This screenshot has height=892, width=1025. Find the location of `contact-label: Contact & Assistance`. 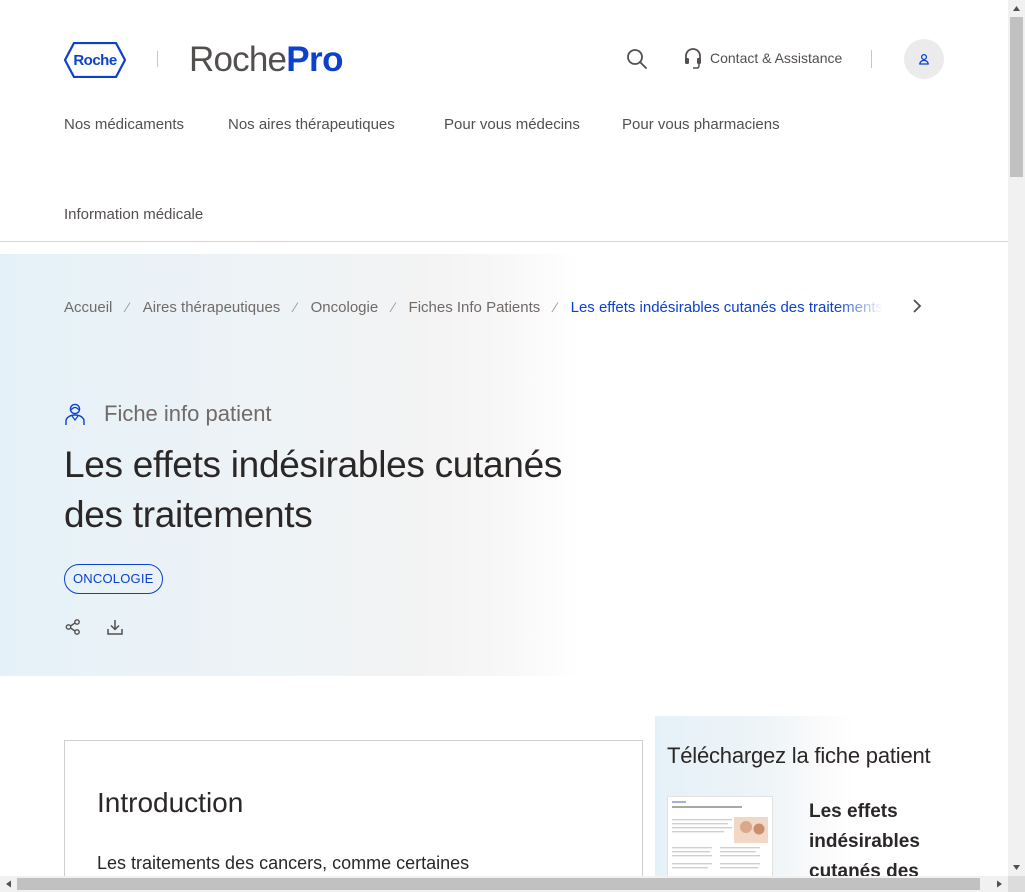

contact-label: Contact & Assistance is located at coordinates (776, 58).